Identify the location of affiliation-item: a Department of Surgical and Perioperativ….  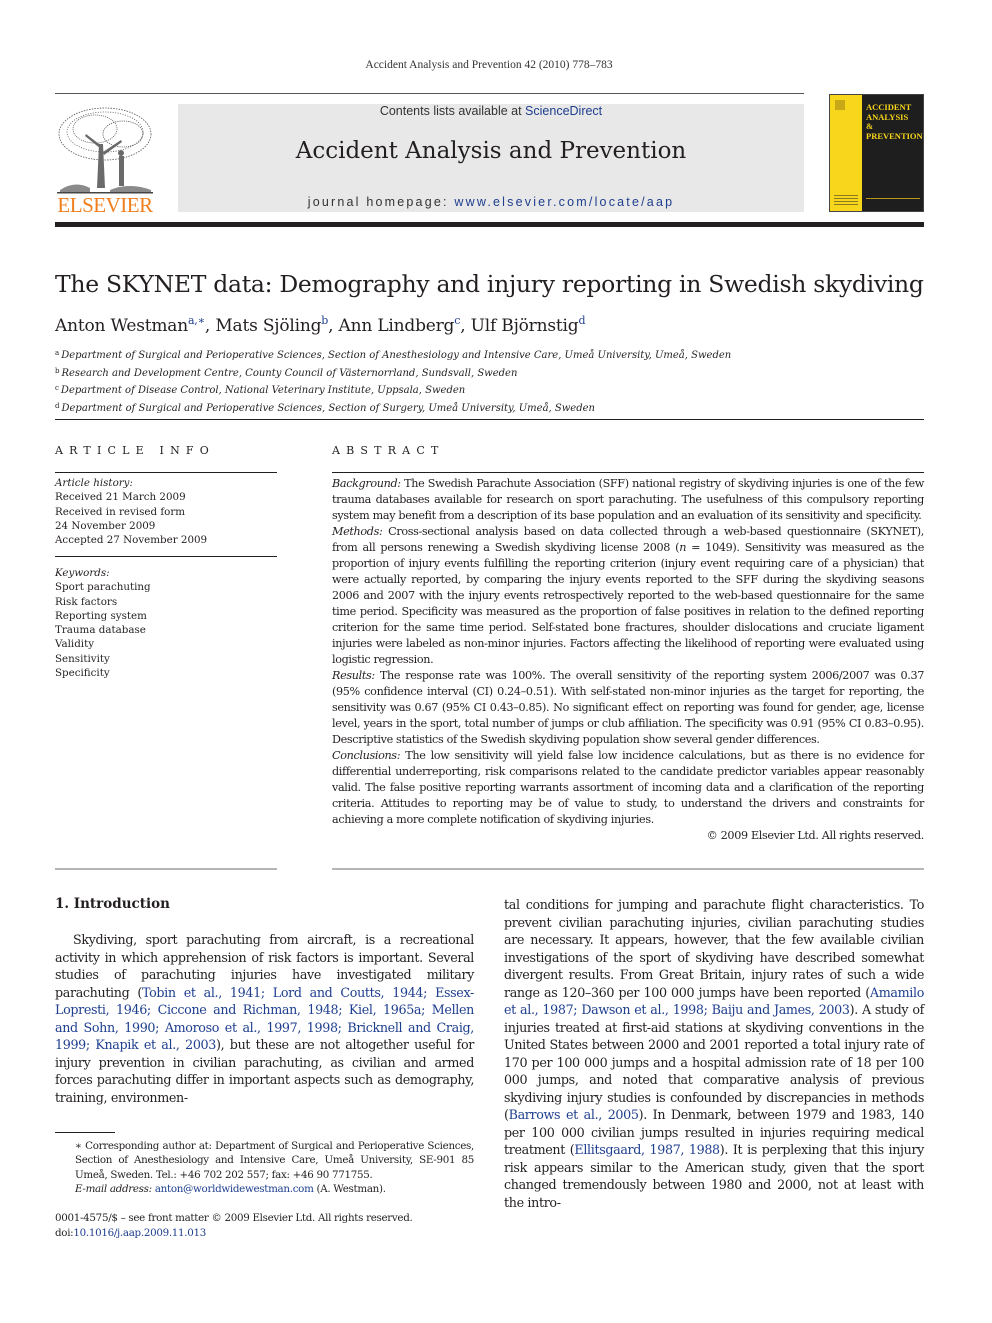
(393, 355).